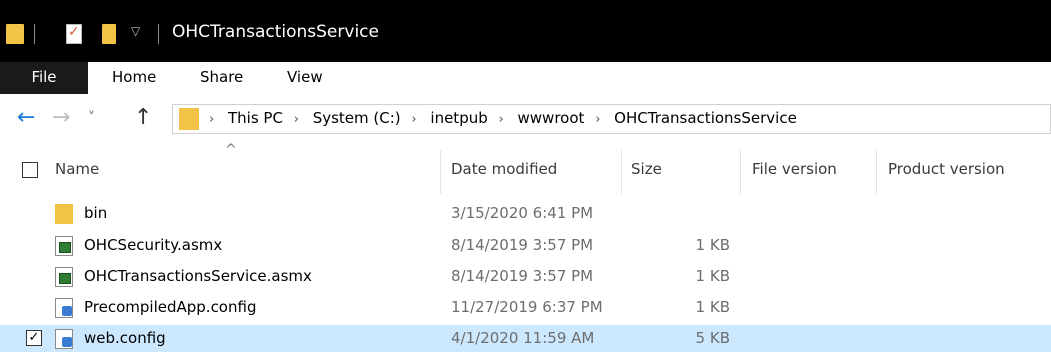 This screenshot has width=1051, height=352. Describe the element at coordinates (96, 213) in the screenshot. I see `file-name: bin` at that location.